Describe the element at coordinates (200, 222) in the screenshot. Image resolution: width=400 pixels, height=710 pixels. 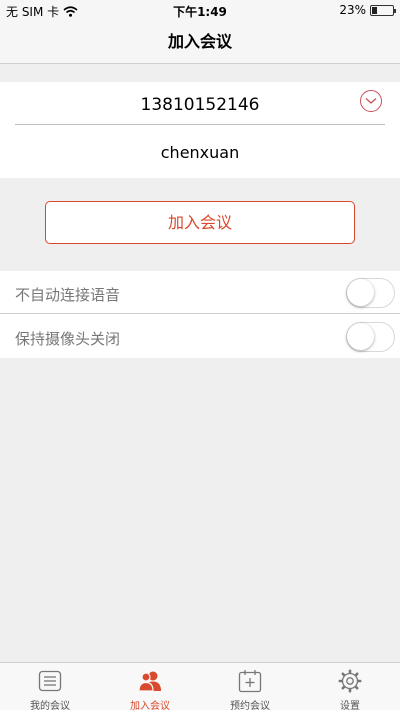
I see `join-meeting-button: 加入会议` at that location.